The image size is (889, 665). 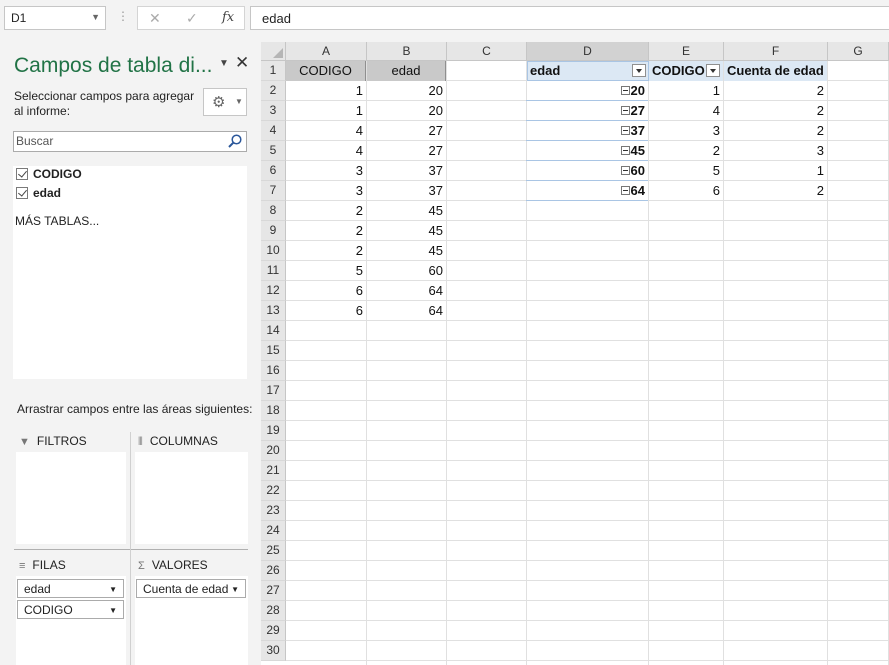 What do you see at coordinates (273, 131) in the screenshot?
I see `row-header-4: 4` at bounding box center [273, 131].